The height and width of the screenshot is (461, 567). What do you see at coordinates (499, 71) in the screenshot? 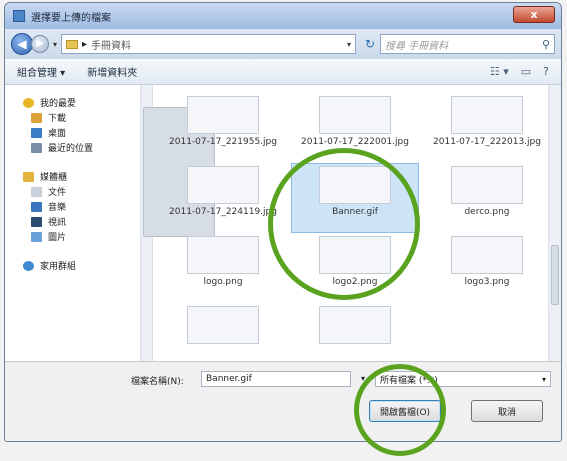
I see `view-options-icon: ☷ ▾` at bounding box center [499, 71].